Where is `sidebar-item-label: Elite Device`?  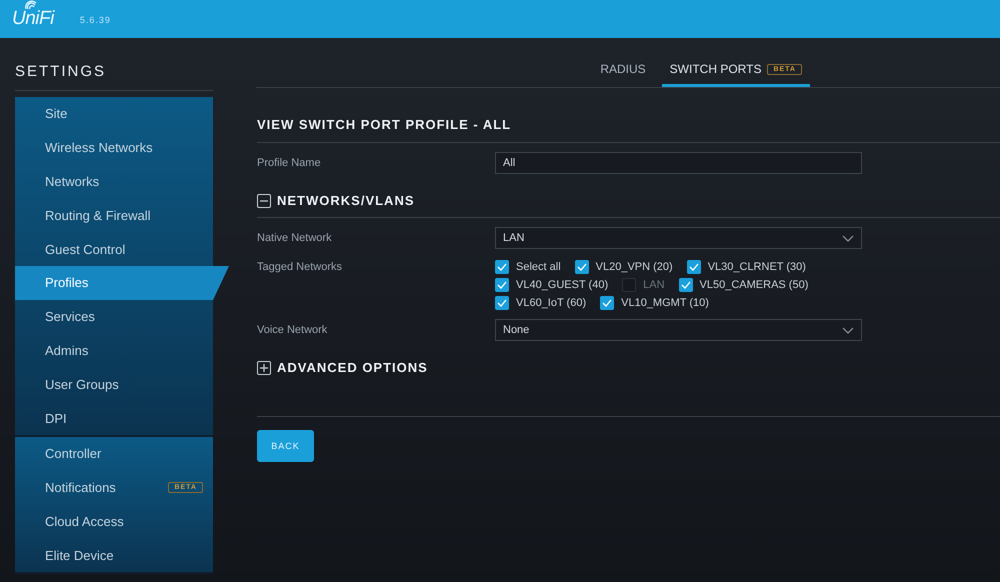 sidebar-item-label: Elite Device is located at coordinates (79, 555).